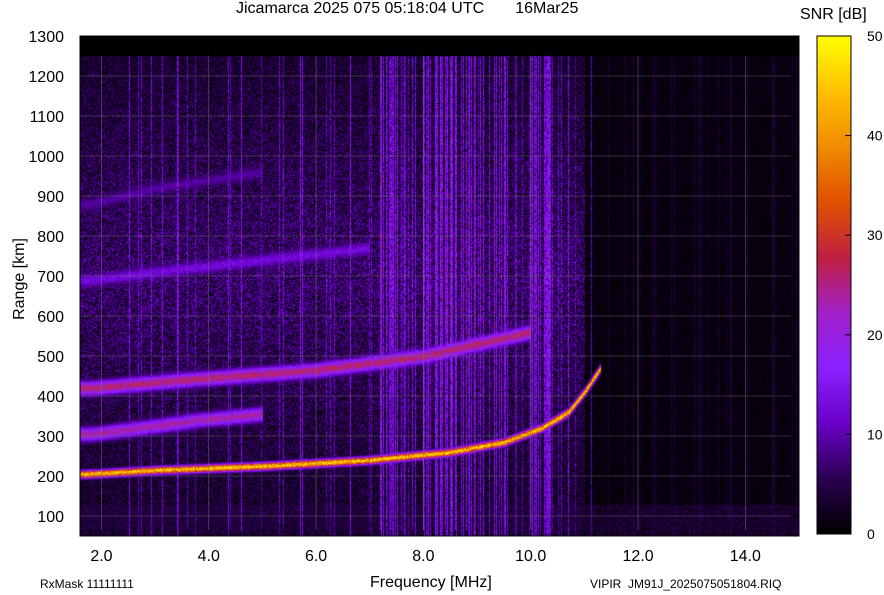 The height and width of the screenshot is (595, 884). What do you see at coordinates (745, 556) in the screenshot?
I see `x-tick-label: 14.0` at bounding box center [745, 556].